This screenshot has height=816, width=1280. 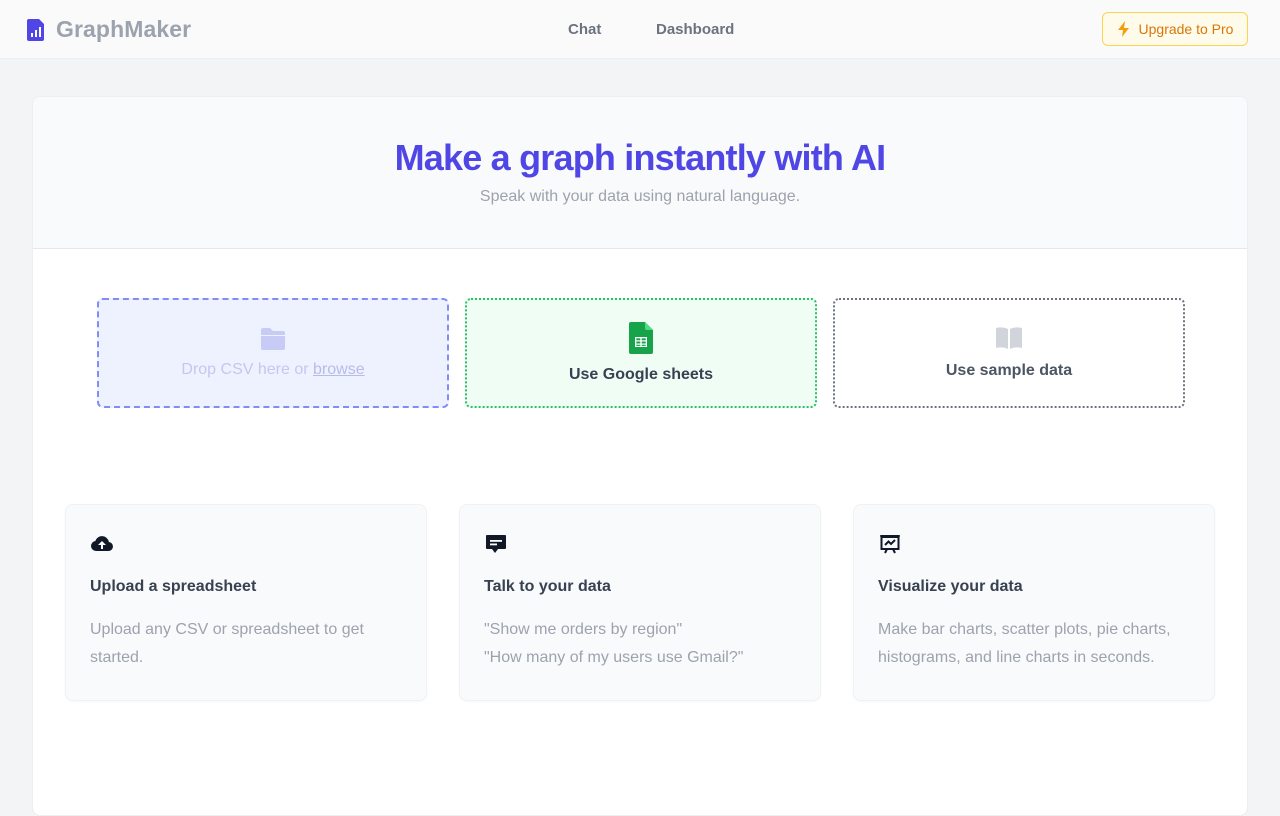 I want to click on upgrade-label: Upgrade to Pro, so click(x=1186, y=29).